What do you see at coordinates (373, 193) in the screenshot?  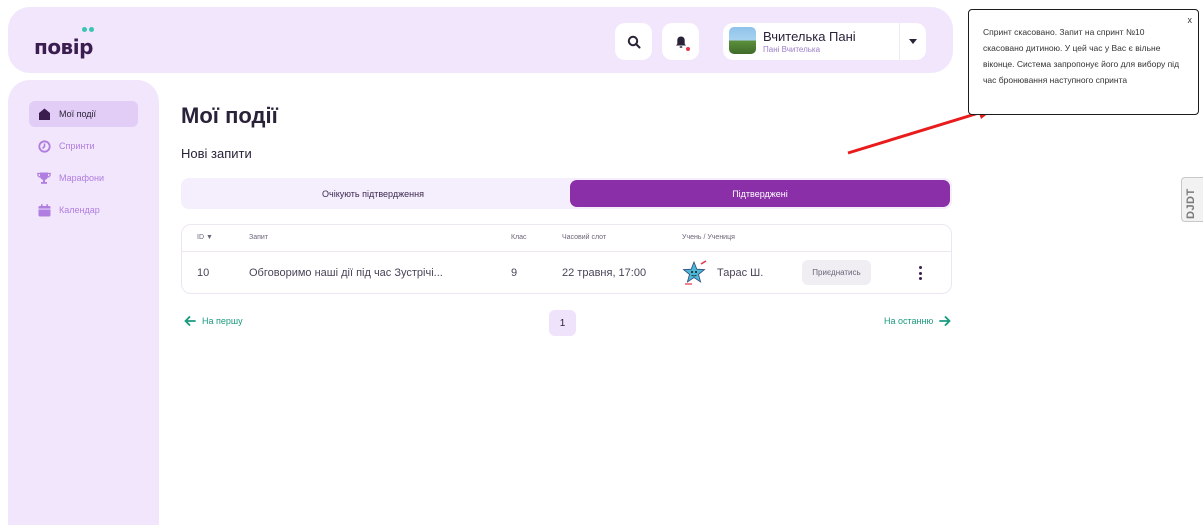 I see `tab-pending: Очікують підтвердження` at bounding box center [373, 193].